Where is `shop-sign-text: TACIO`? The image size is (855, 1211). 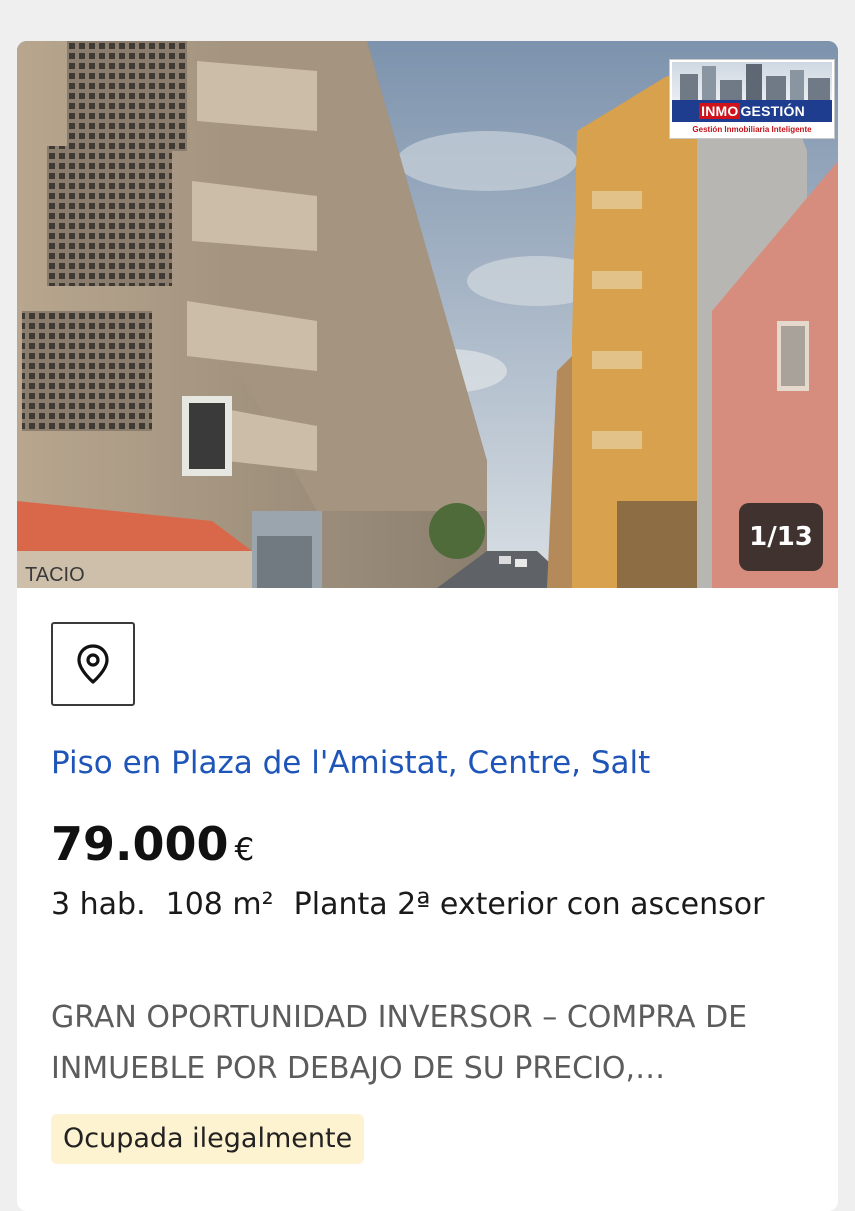 shop-sign-text: TACIO is located at coordinates (55, 575).